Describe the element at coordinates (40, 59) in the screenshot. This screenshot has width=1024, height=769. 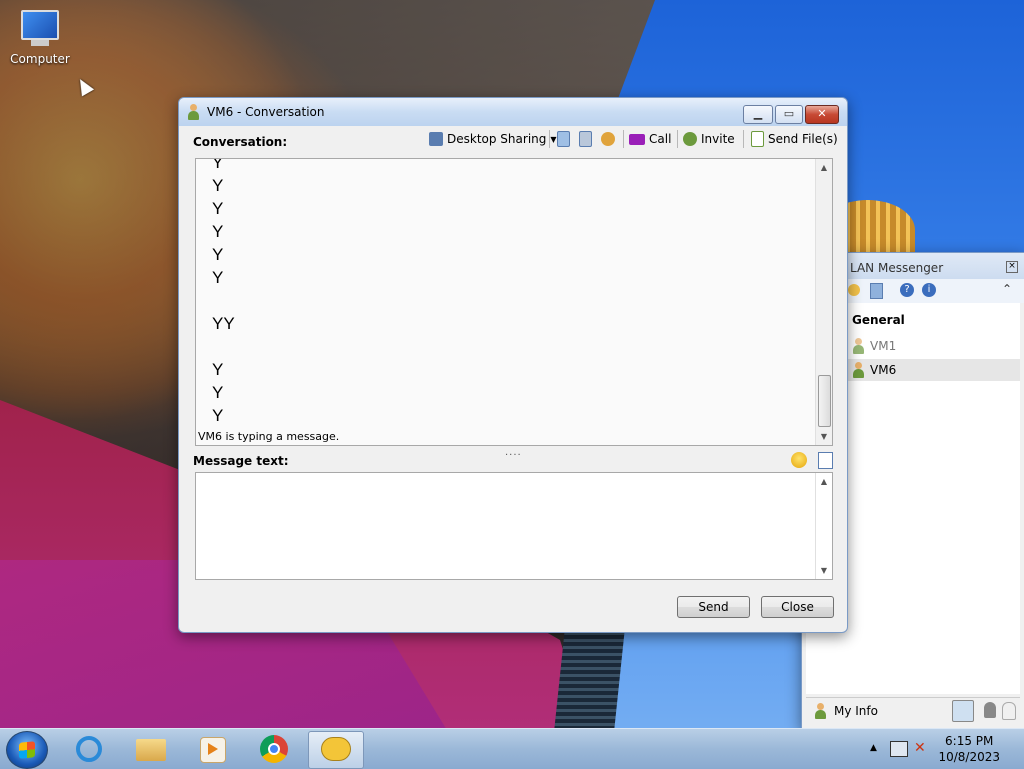
I see `desktop-icon-label: Computer` at that location.